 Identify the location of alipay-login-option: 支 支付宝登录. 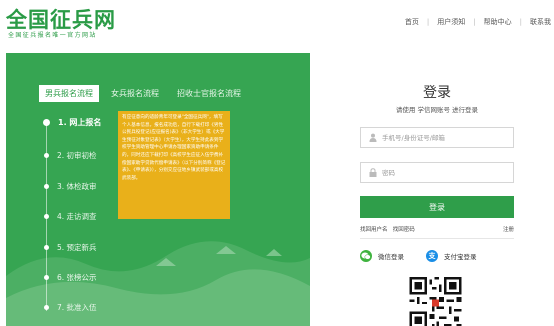
(451, 256).